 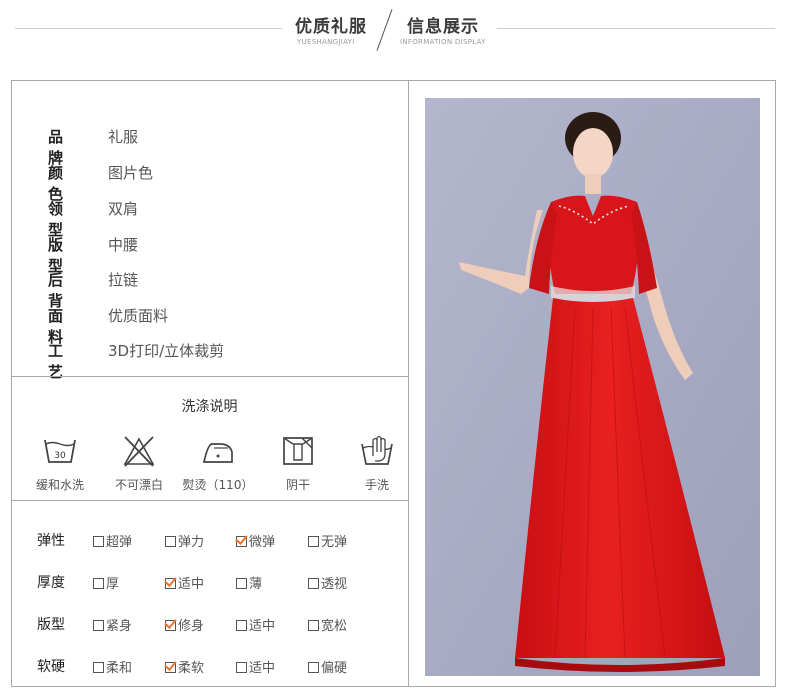 I want to click on attr-option: 紧身, so click(x=112, y=624).